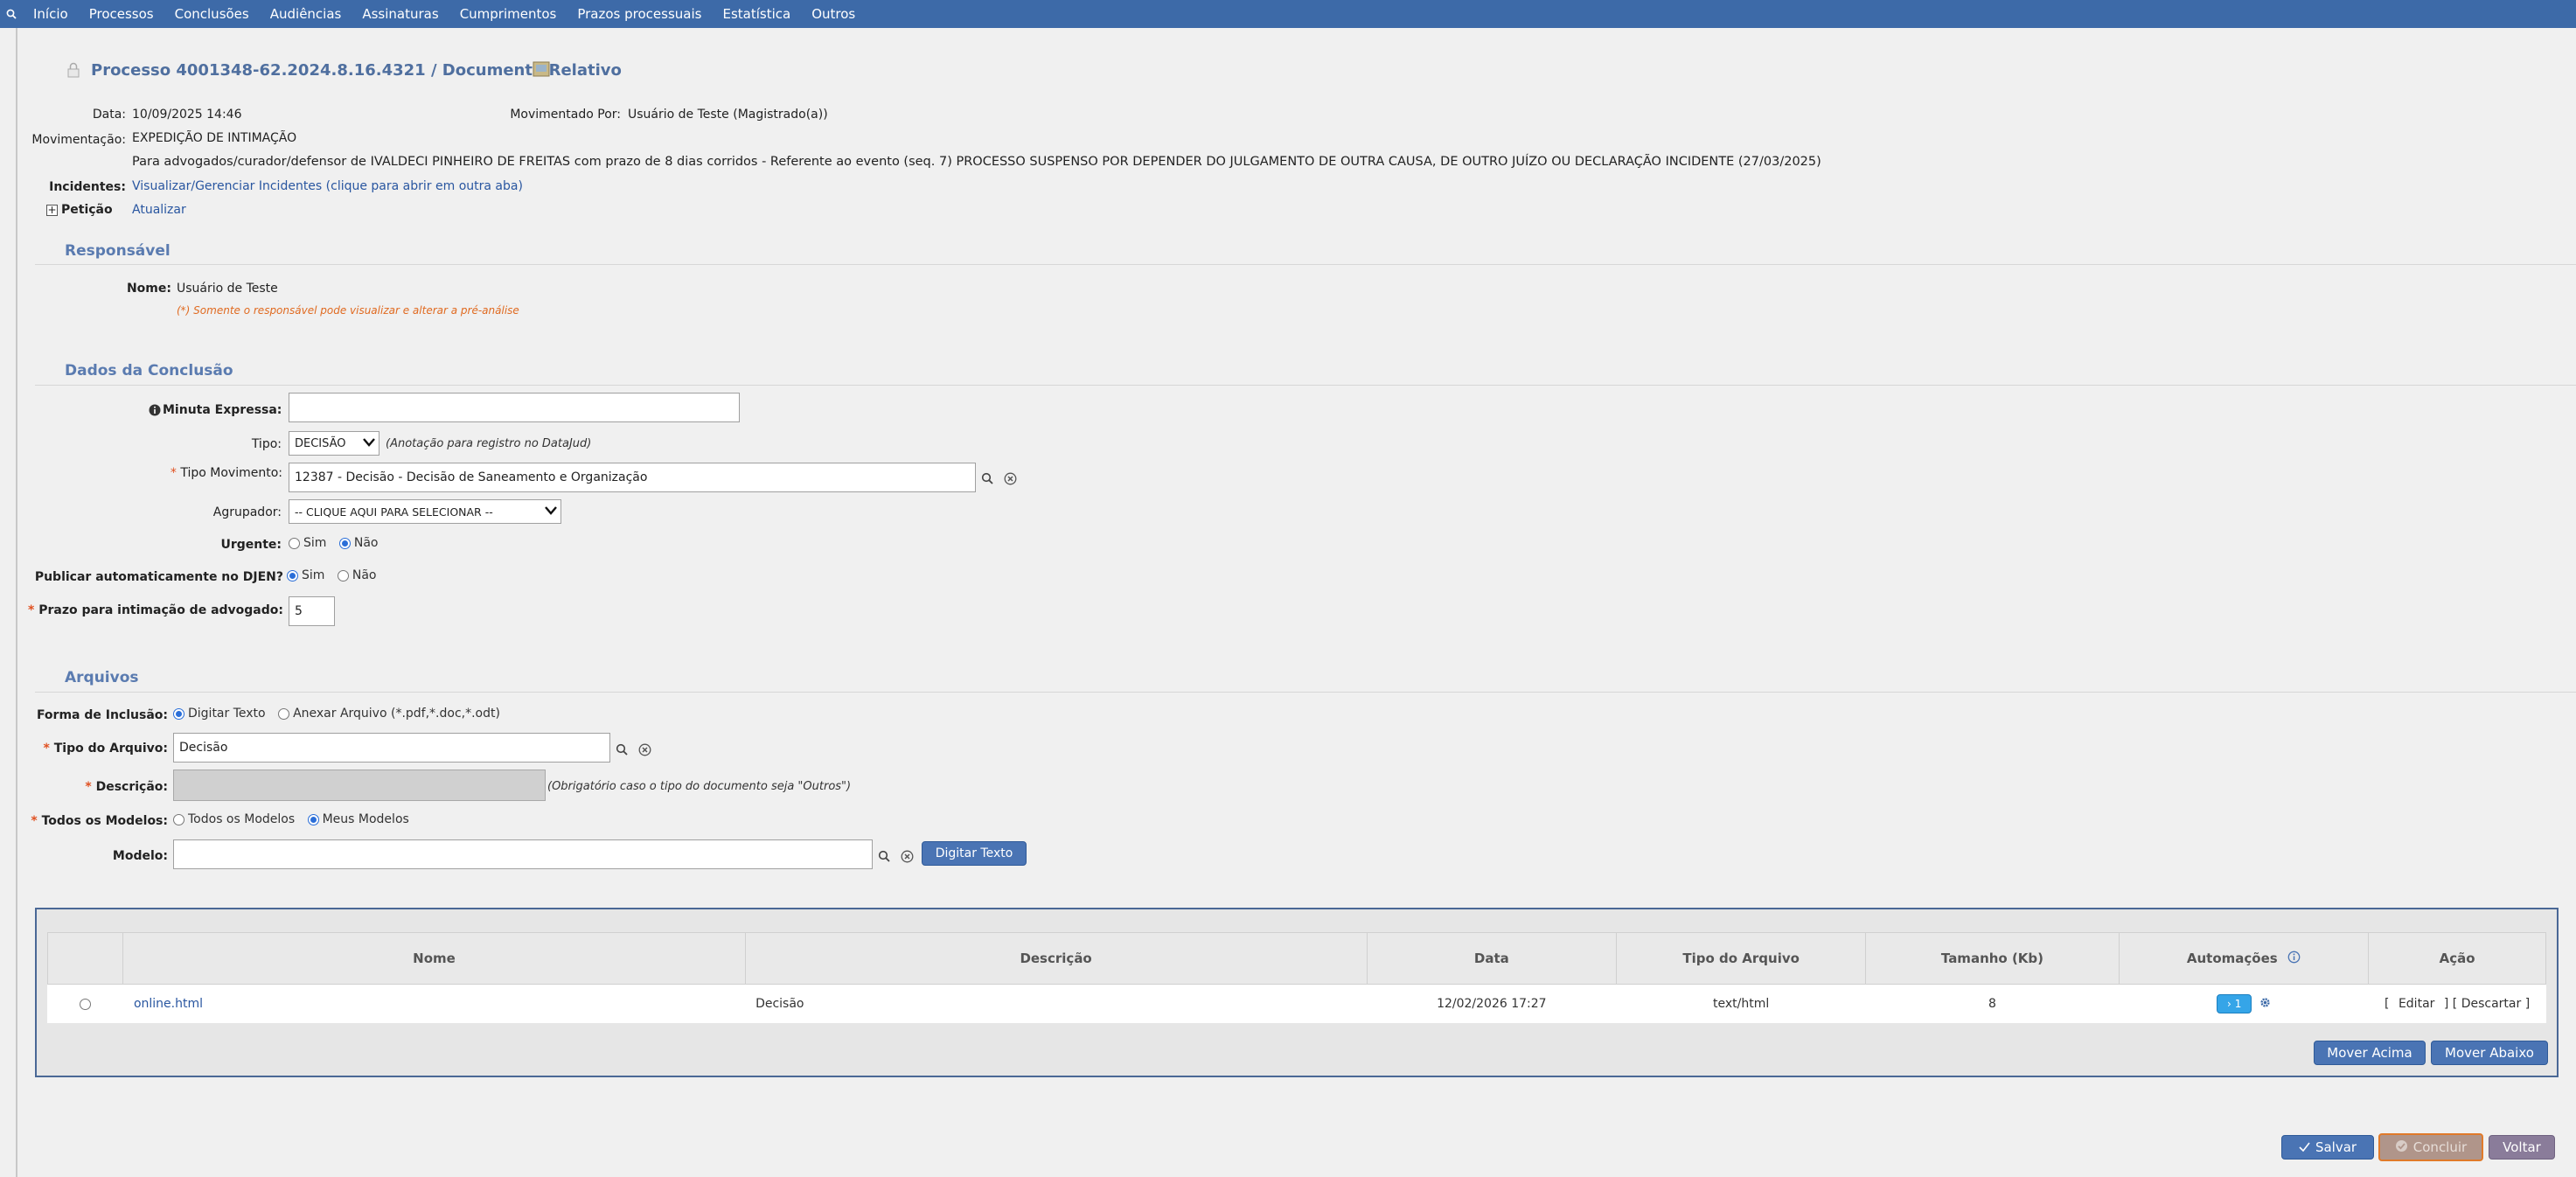  I want to click on file-name-link: online.html, so click(168, 1004).